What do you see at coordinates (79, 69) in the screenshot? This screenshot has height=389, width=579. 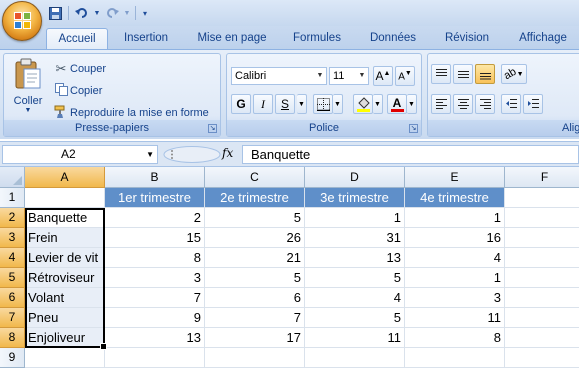 I see `cut-button: ✂ Couper` at bounding box center [79, 69].